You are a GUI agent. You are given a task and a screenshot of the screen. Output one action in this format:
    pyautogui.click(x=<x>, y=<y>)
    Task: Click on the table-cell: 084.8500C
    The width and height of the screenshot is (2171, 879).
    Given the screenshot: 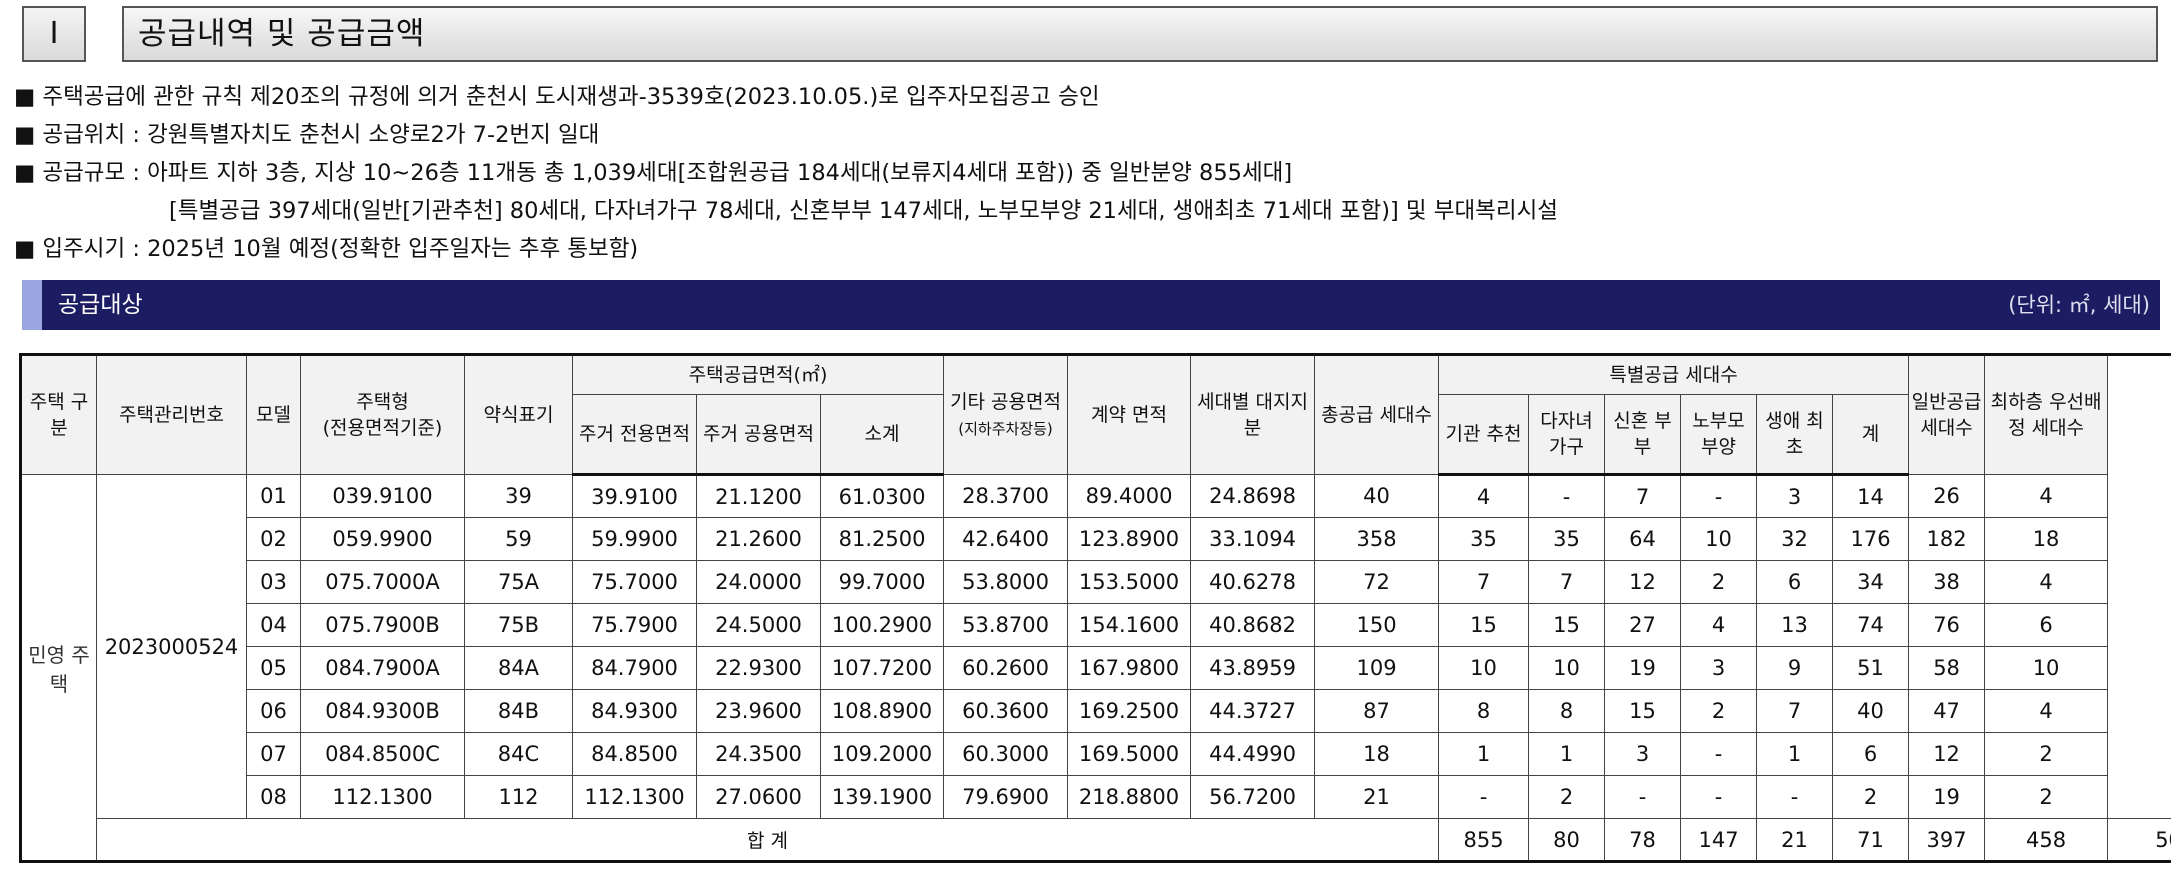 What is the action you would take?
    pyautogui.click(x=382, y=754)
    